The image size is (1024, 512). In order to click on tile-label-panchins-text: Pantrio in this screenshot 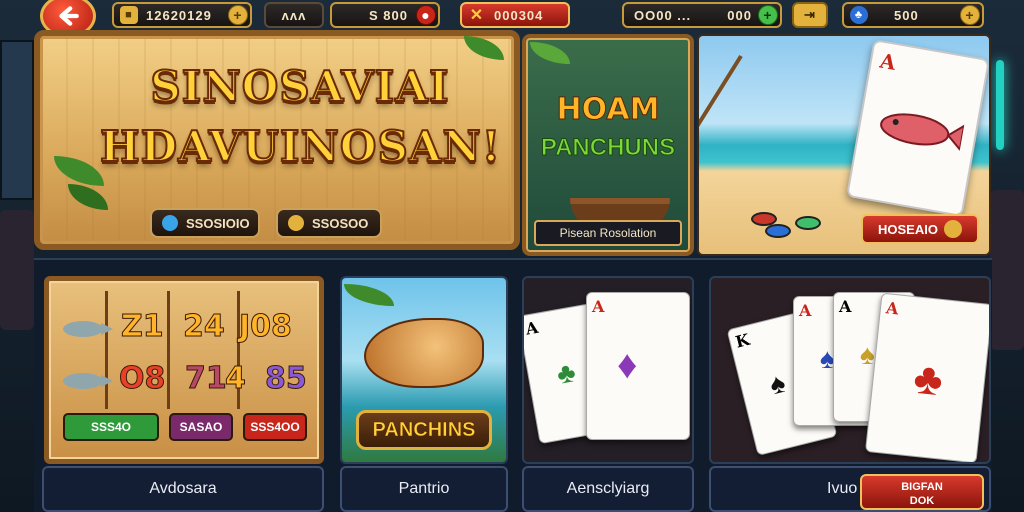, I will do `click(424, 488)`.